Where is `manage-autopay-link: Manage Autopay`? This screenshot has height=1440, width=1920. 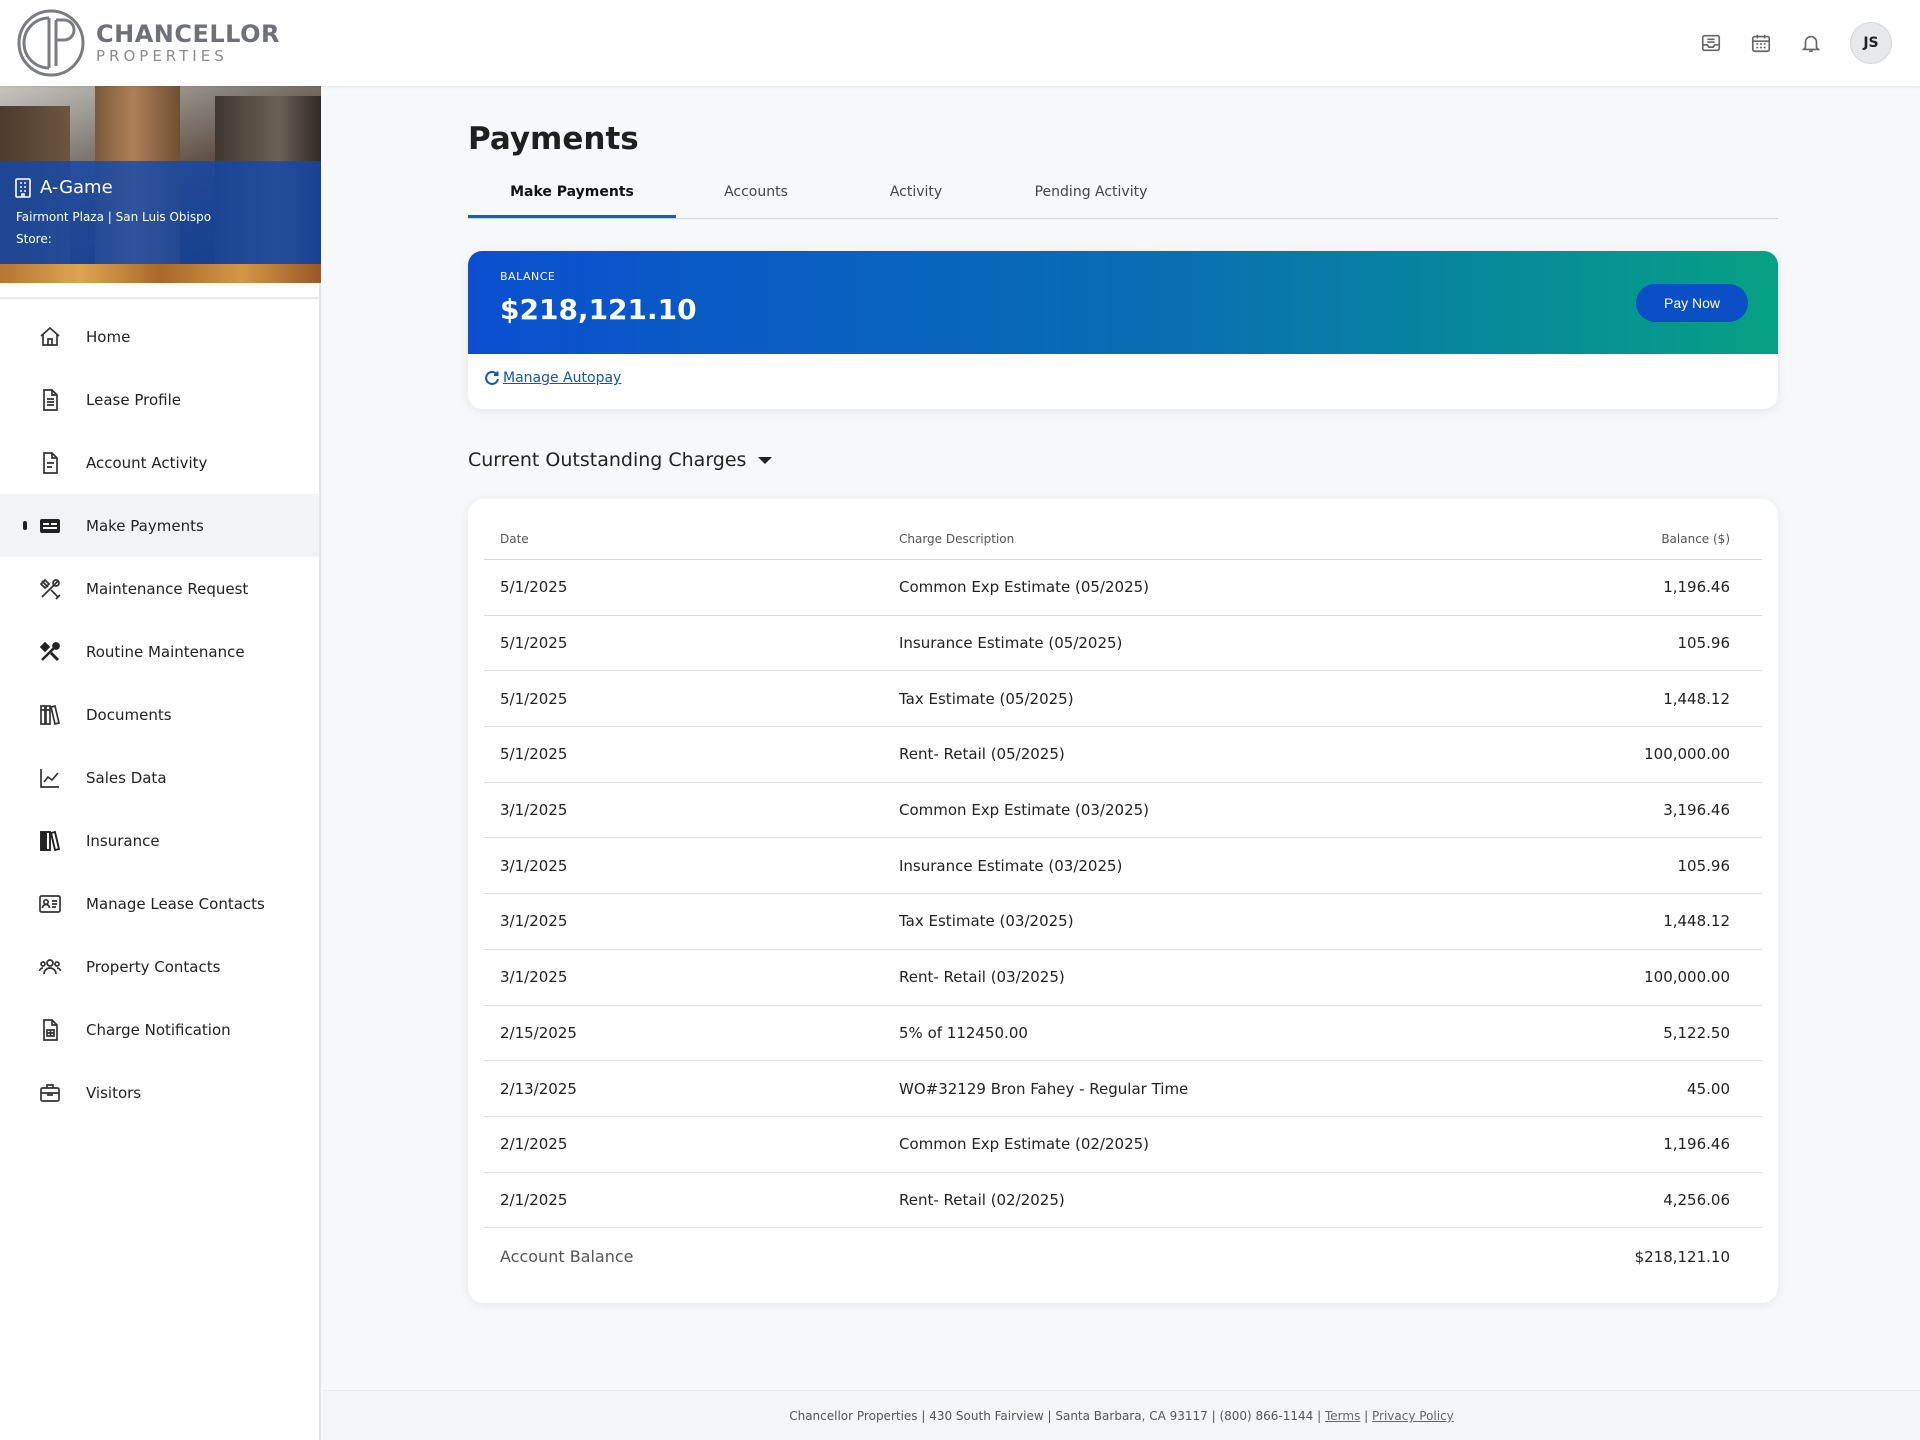
manage-autopay-link: Manage Autopay is located at coordinates (552, 378).